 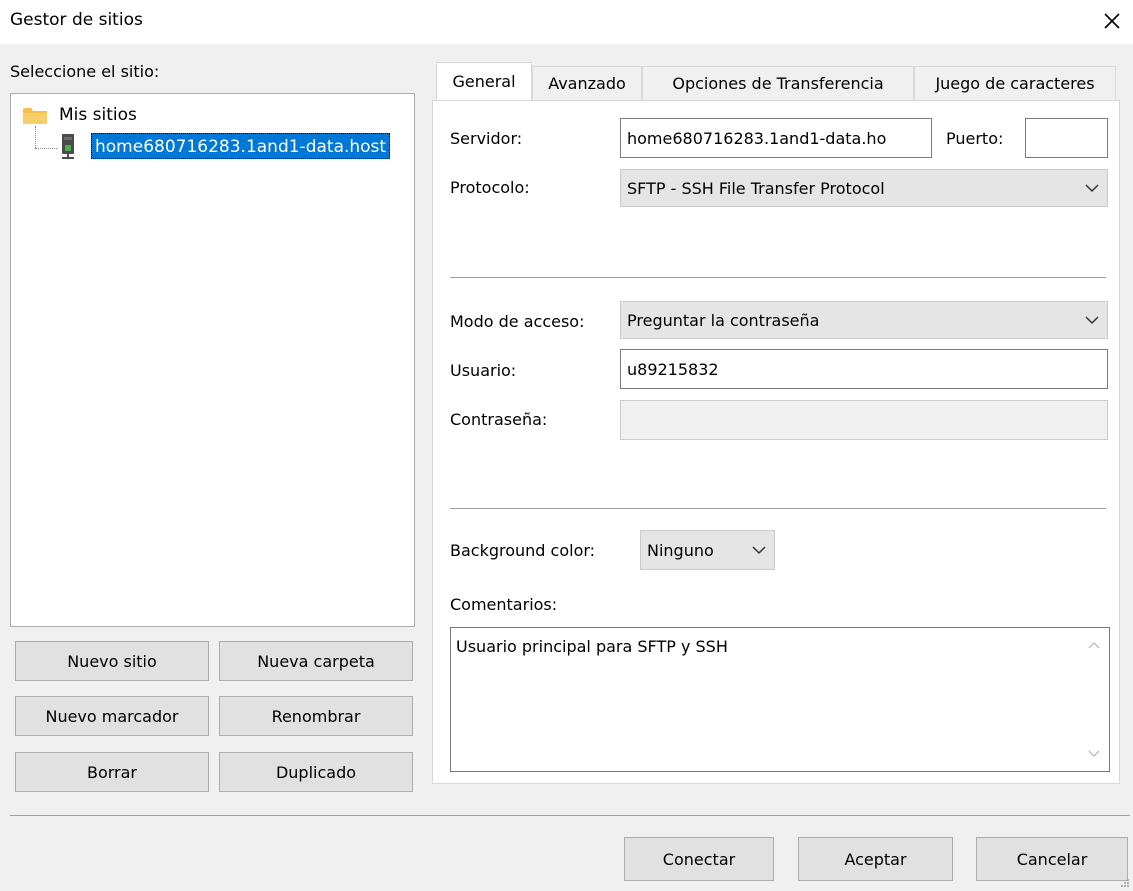 What do you see at coordinates (1094, 645) in the screenshot?
I see `chevron-up-icon` at bounding box center [1094, 645].